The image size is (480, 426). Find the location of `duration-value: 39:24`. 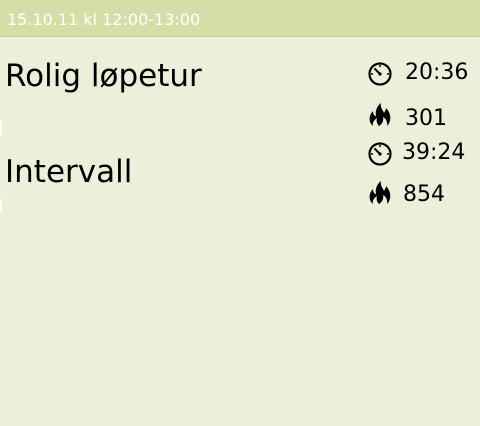

duration-value: 39:24 is located at coordinates (434, 152).